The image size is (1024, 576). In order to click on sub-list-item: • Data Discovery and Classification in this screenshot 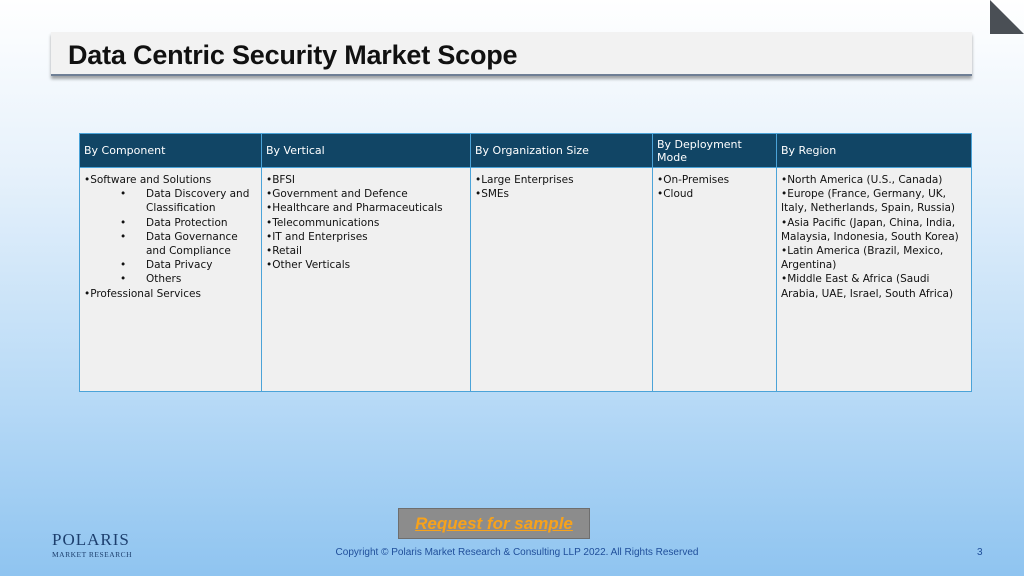, I will do `click(185, 201)`.